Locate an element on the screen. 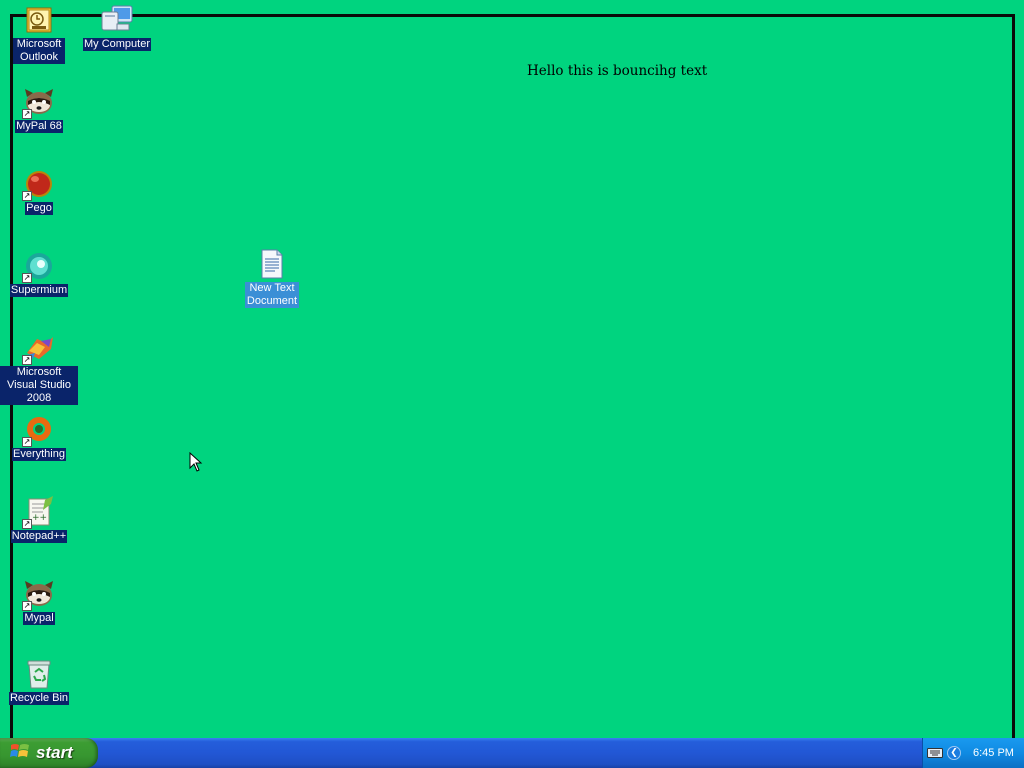 The width and height of the screenshot is (1024, 768). desktop-icon-notepadpp: ++ ↗ Notepad++ is located at coordinates (39, 519).